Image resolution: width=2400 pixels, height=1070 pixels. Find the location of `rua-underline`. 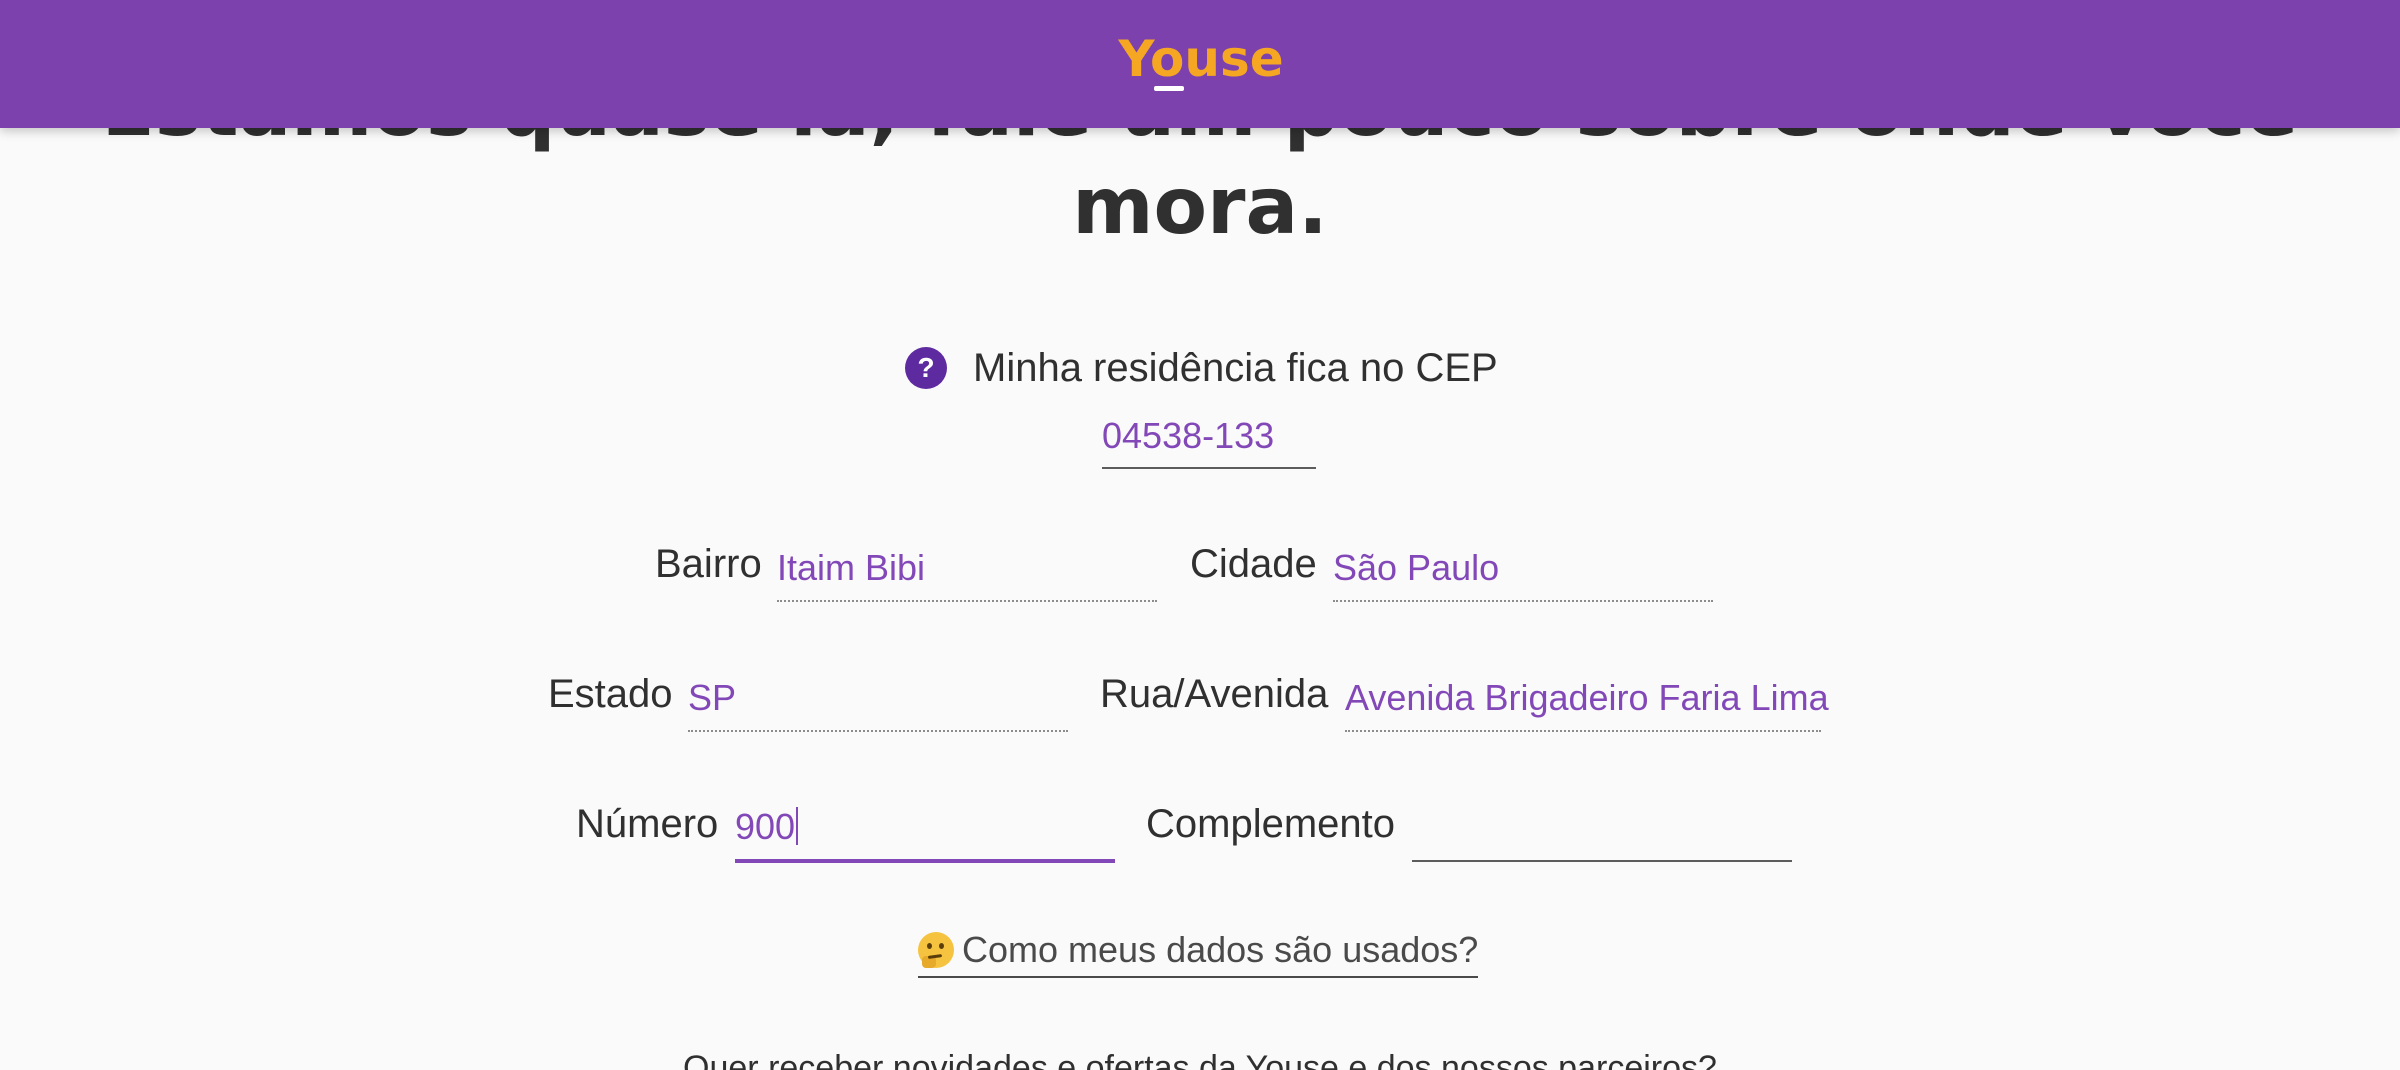

rua-underline is located at coordinates (1583, 731).